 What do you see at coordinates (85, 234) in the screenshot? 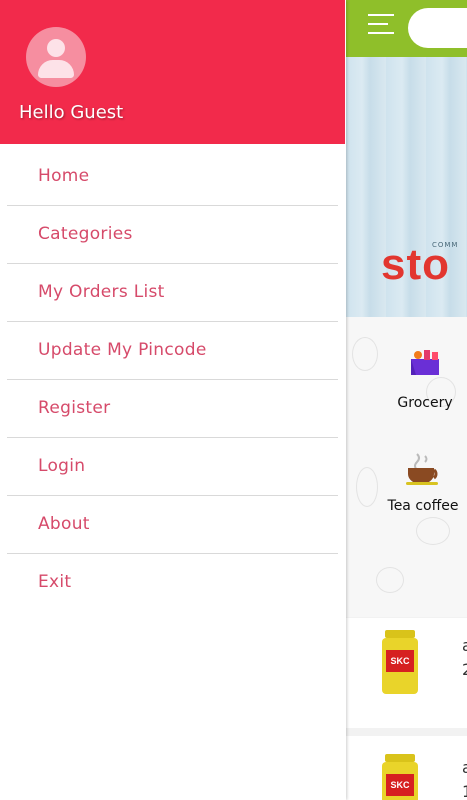
I see `menu-item-label: Categories` at bounding box center [85, 234].